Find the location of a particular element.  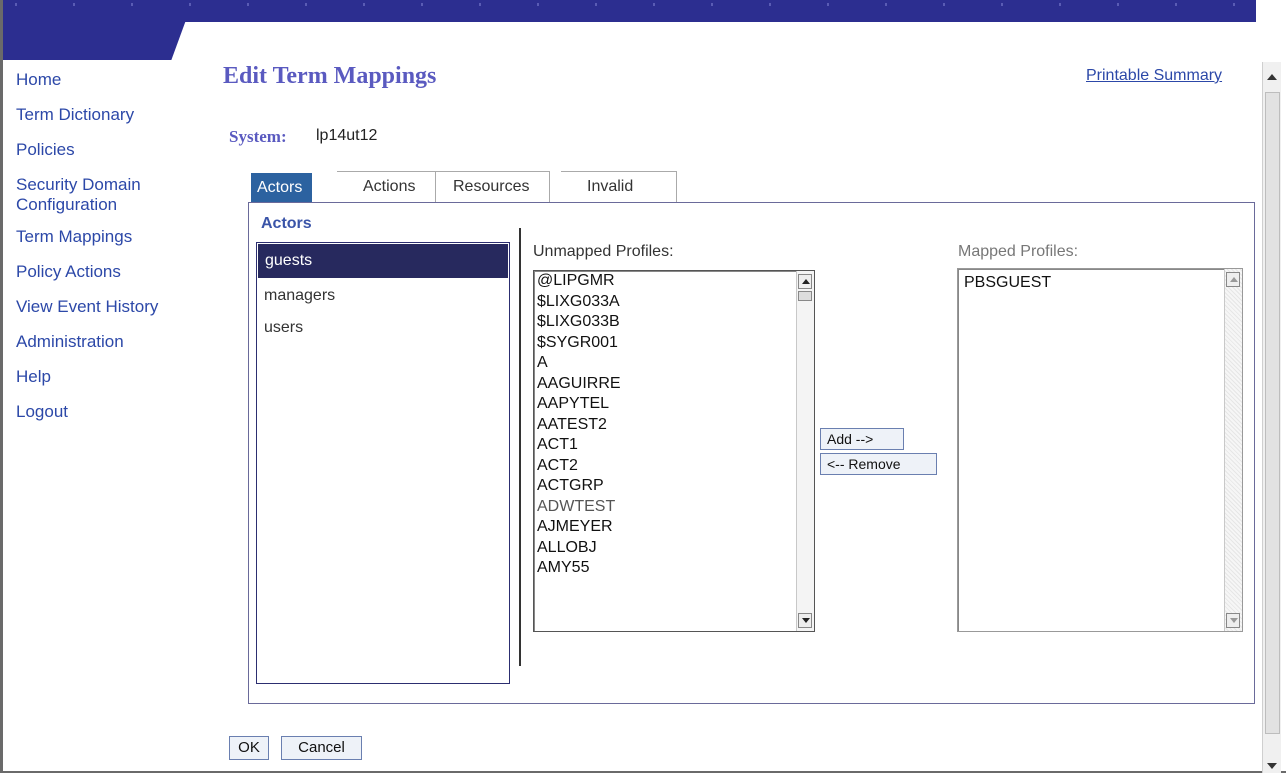

nav-administration: Administration is located at coordinates (116, 342).